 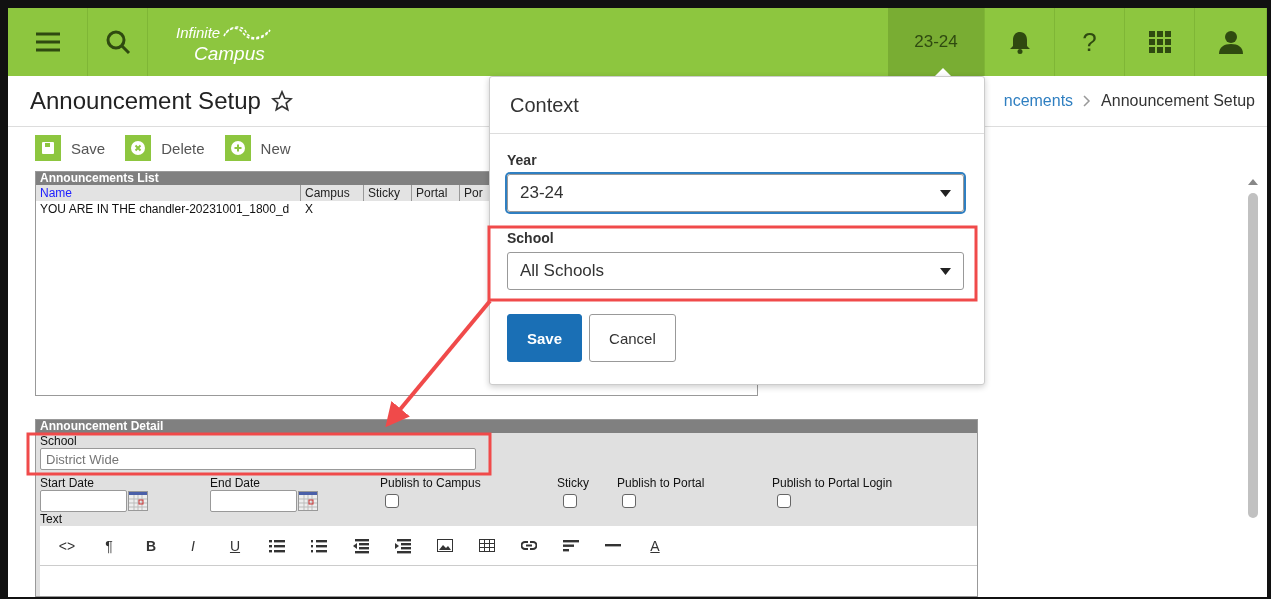 What do you see at coordinates (1159, 42) in the screenshot?
I see `grid-icon` at bounding box center [1159, 42].